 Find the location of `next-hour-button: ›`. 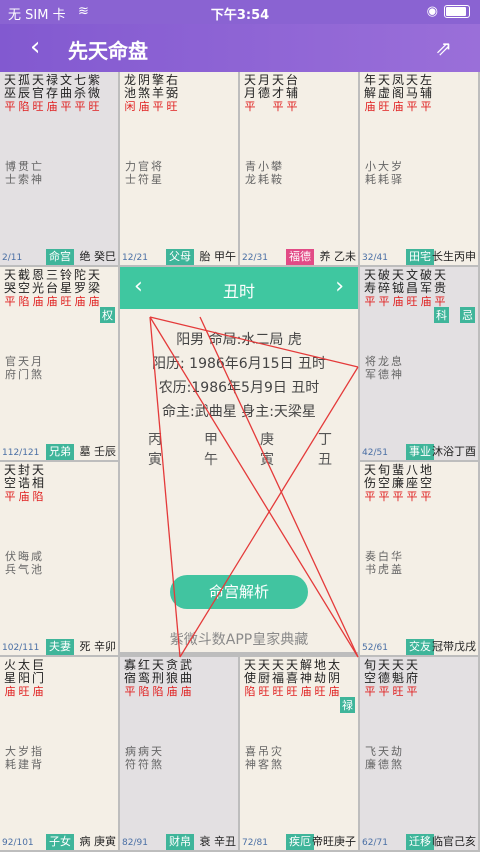

next-hour-button: › is located at coordinates (339, 286).